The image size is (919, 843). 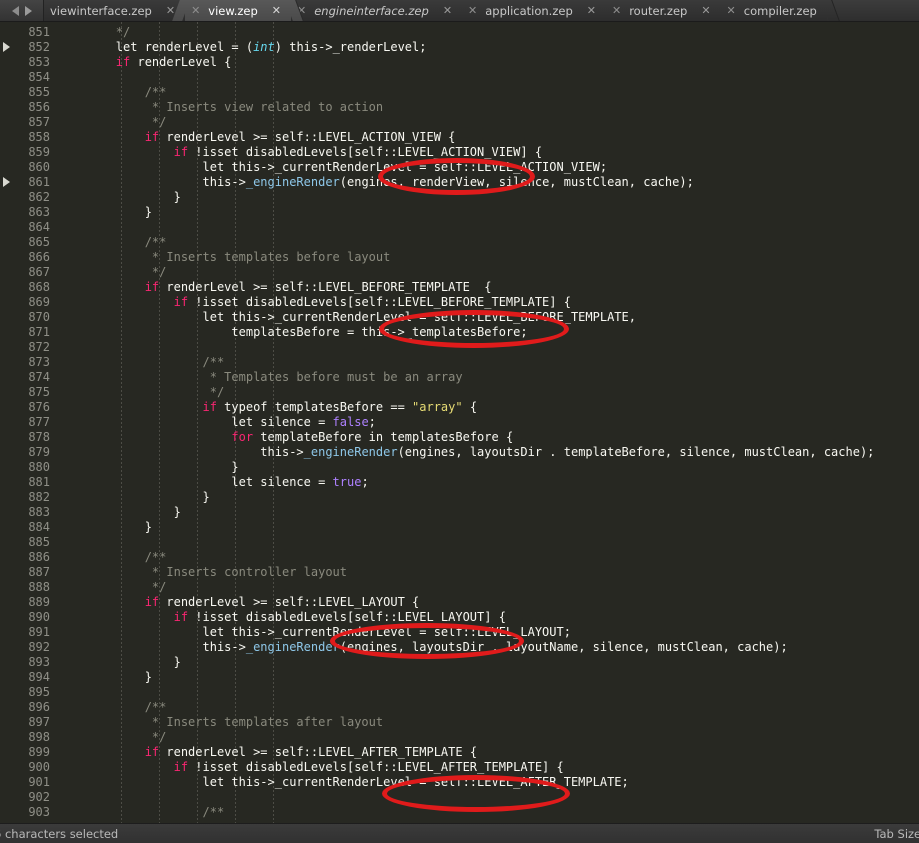 What do you see at coordinates (115, 10) in the screenshot?
I see `tab-viewinterface-zep: viewinterface.zep ✕` at bounding box center [115, 10].